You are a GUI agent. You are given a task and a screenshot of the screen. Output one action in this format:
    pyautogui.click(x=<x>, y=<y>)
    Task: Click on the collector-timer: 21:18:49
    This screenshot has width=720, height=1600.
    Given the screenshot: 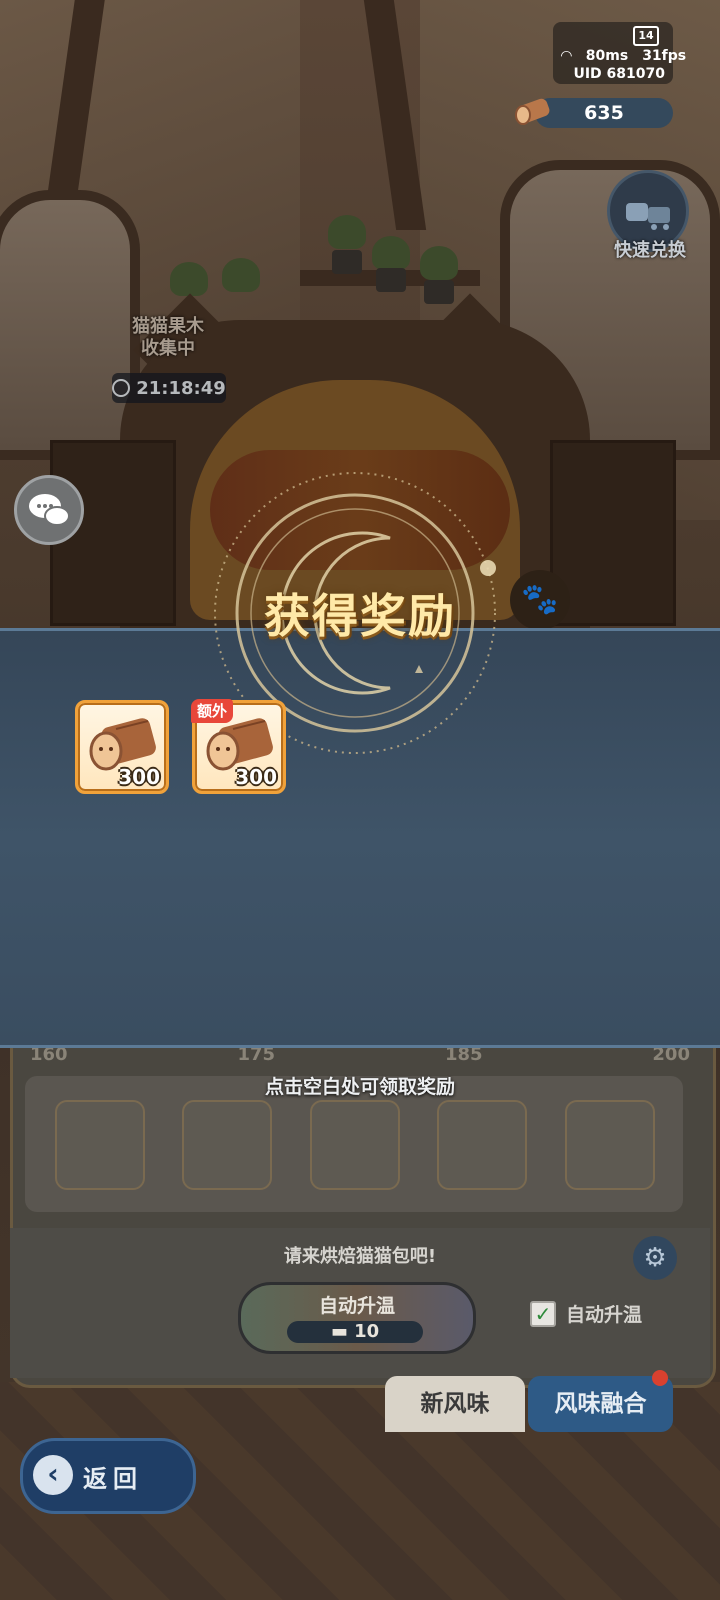 What is the action you would take?
    pyautogui.click(x=169, y=388)
    